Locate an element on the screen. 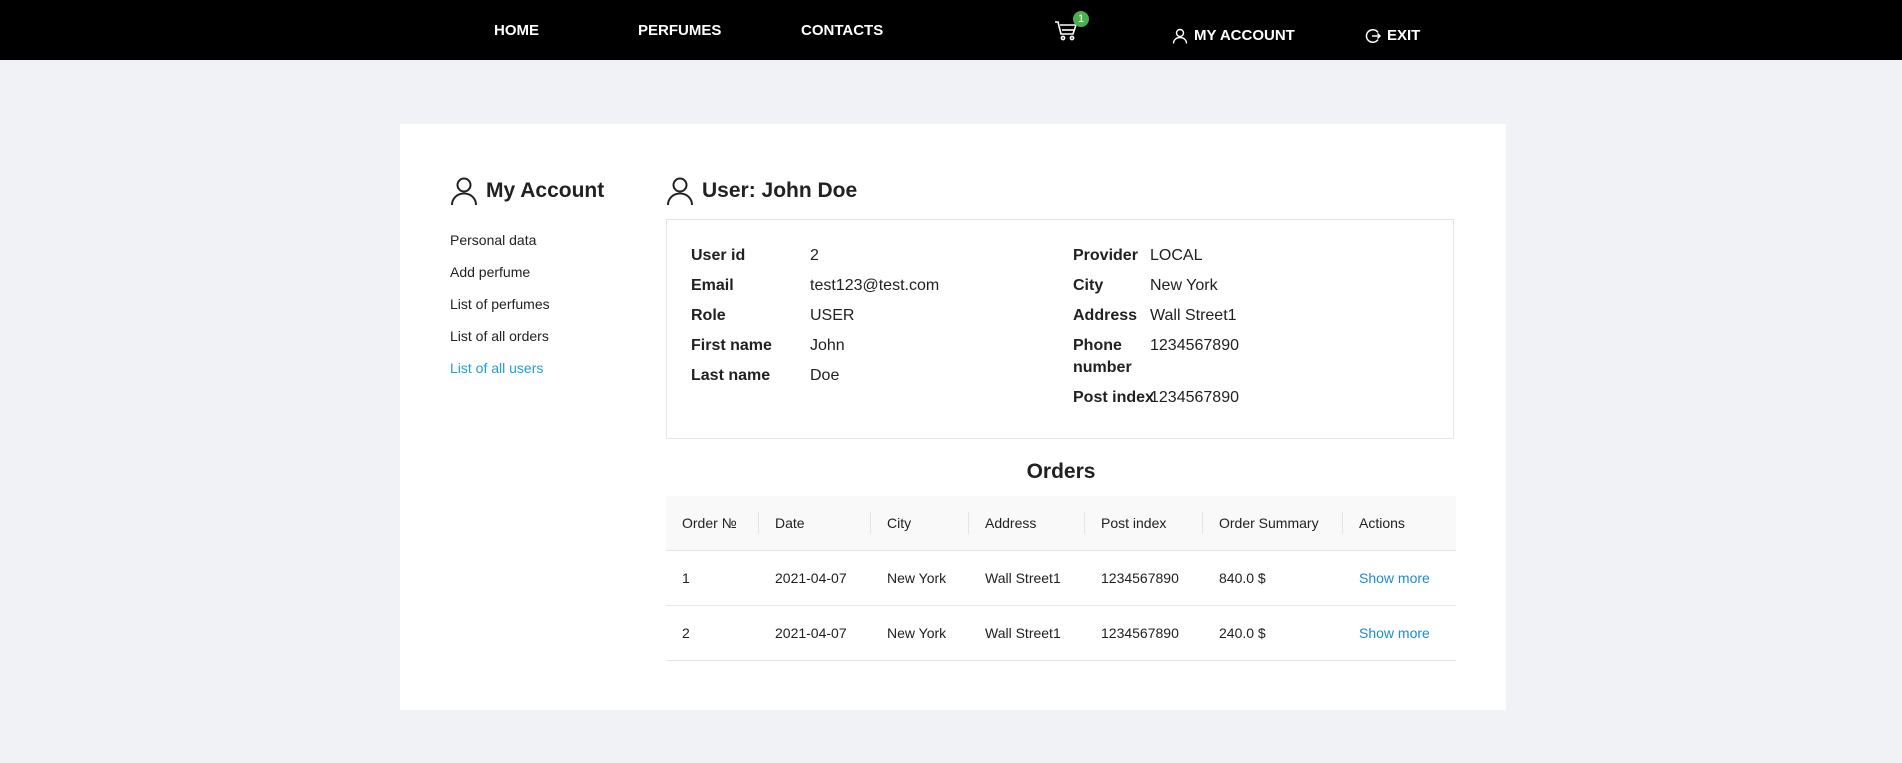 The image size is (1902, 763). phone-label-line1: Phone is located at coordinates (1097, 345).